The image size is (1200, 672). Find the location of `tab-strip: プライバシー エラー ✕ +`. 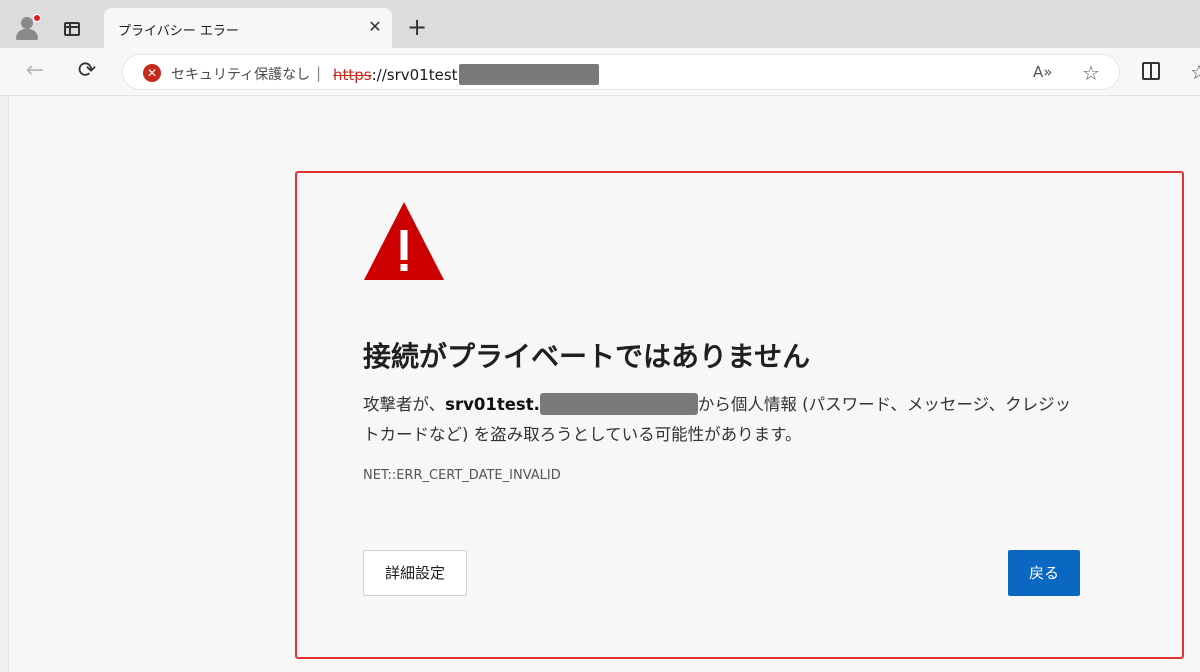

tab-strip: プライバシー エラー ✕ + is located at coordinates (600, 24).